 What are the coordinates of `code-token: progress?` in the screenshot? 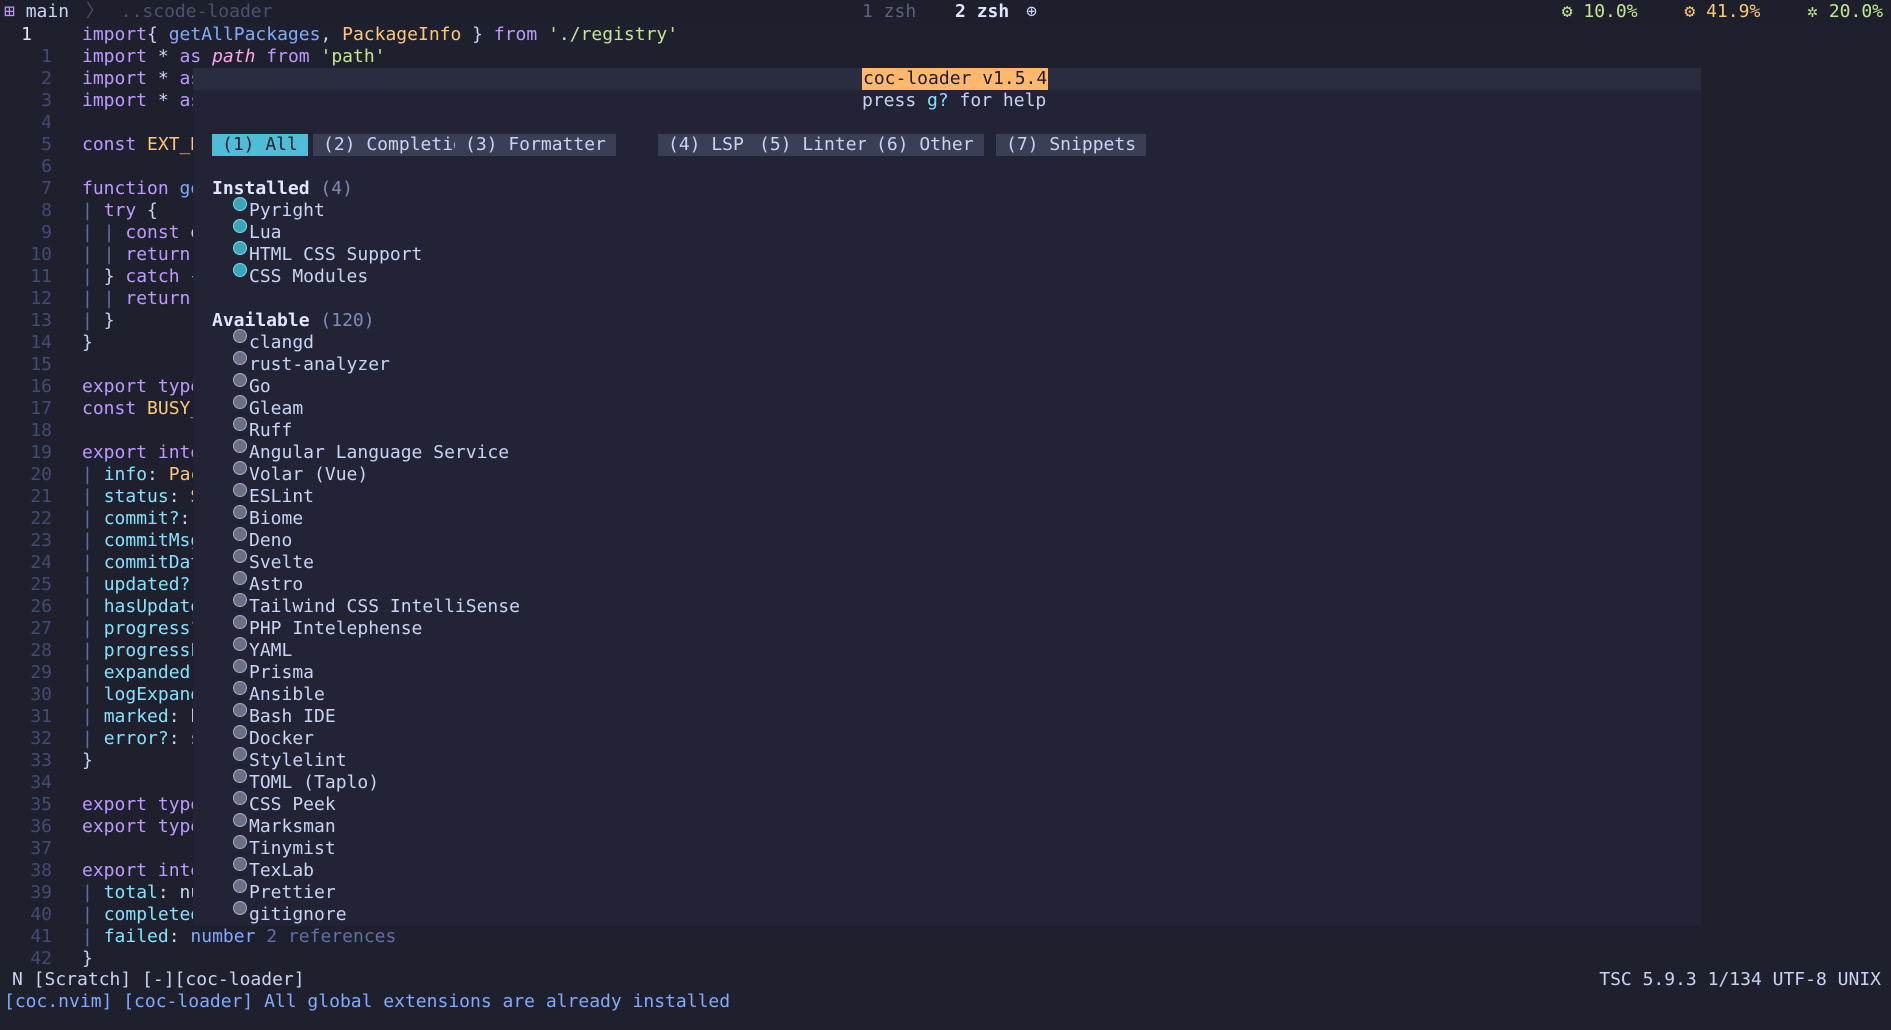 It's located at (152, 628).